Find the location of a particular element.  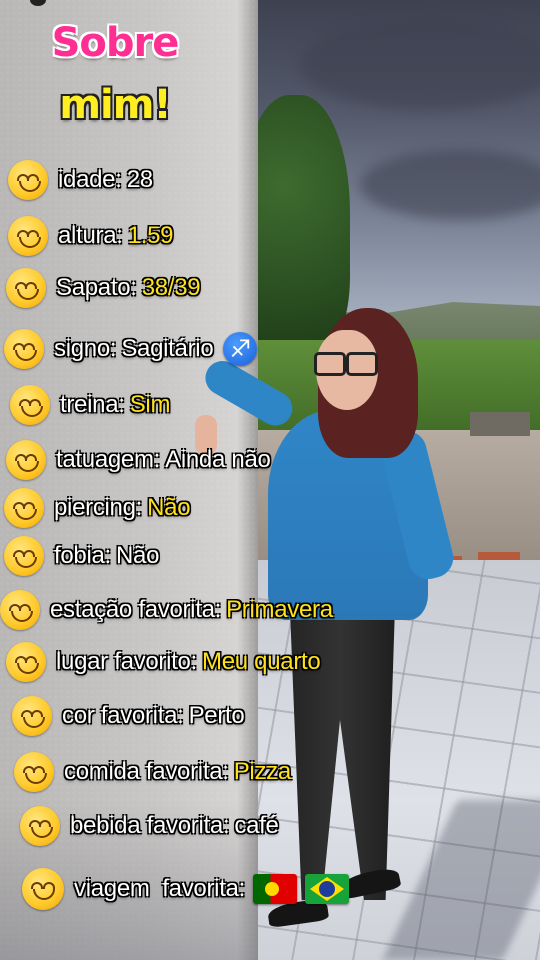

item-value: Pizza is located at coordinates (262, 771).